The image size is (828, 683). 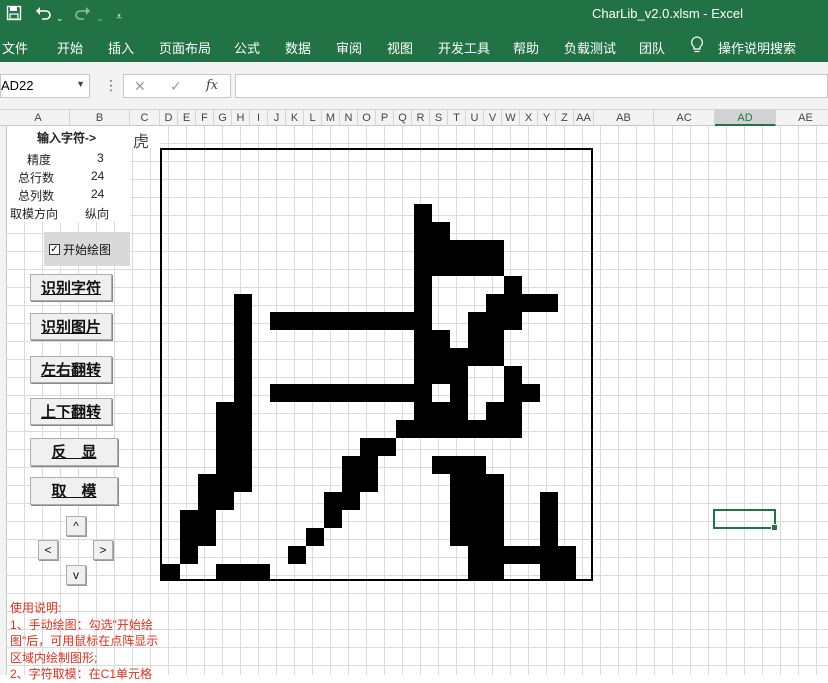 What do you see at coordinates (44, 15) in the screenshot?
I see `undo-icon` at bounding box center [44, 15].